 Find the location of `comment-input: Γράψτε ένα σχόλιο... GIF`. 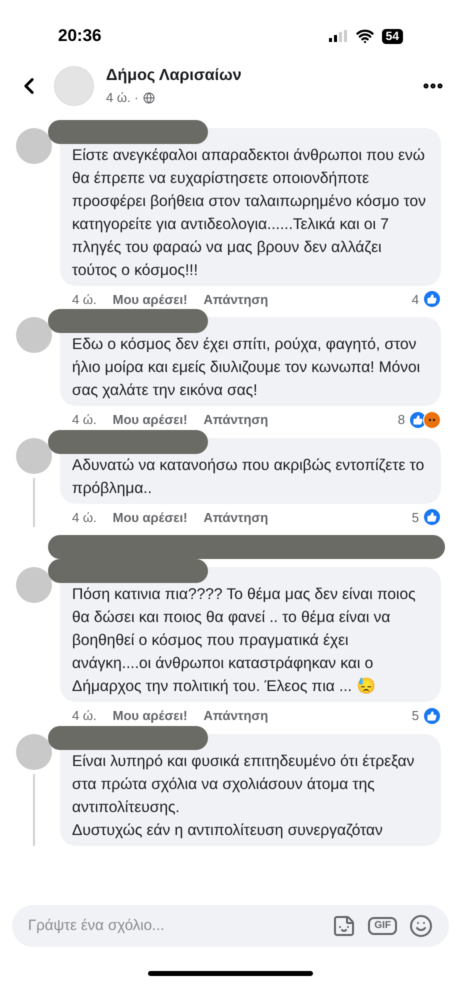

comment-input: Γράψτε ένα σχόλιο... GIF is located at coordinates (230, 926).